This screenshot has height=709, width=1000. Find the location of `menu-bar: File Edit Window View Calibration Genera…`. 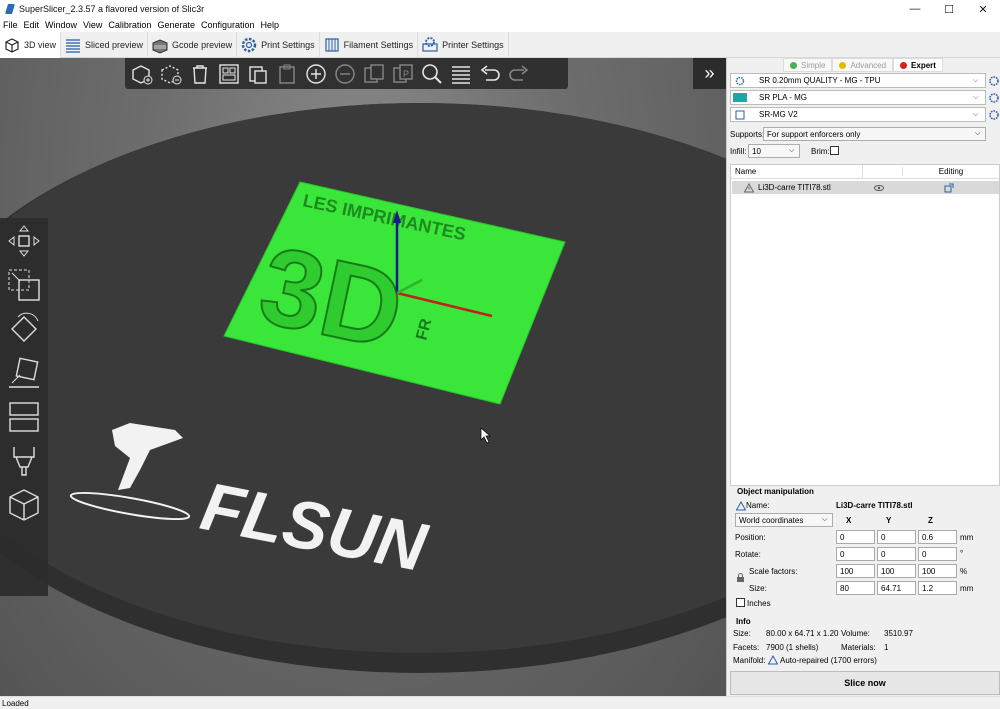

menu-bar: File Edit Window View Calibration Genera… is located at coordinates (500, 25).